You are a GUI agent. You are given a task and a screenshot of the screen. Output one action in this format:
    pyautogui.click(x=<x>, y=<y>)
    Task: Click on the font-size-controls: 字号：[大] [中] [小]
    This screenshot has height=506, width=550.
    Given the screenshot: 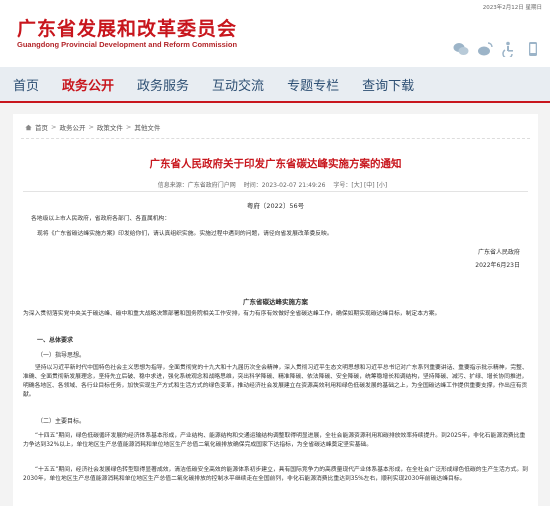 What is the action you would take?
    pyautogui.click(x=360, y=185)
    